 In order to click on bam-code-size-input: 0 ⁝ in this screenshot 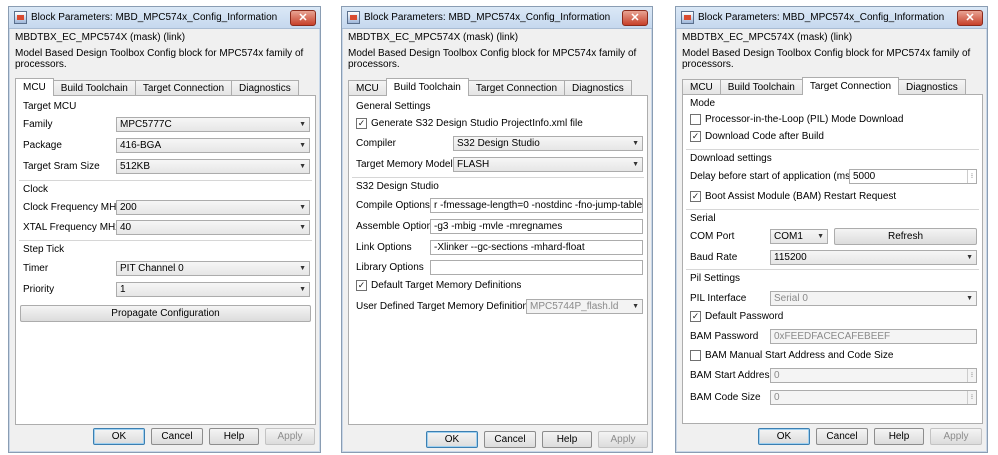, I will do `click(873, 397)`.